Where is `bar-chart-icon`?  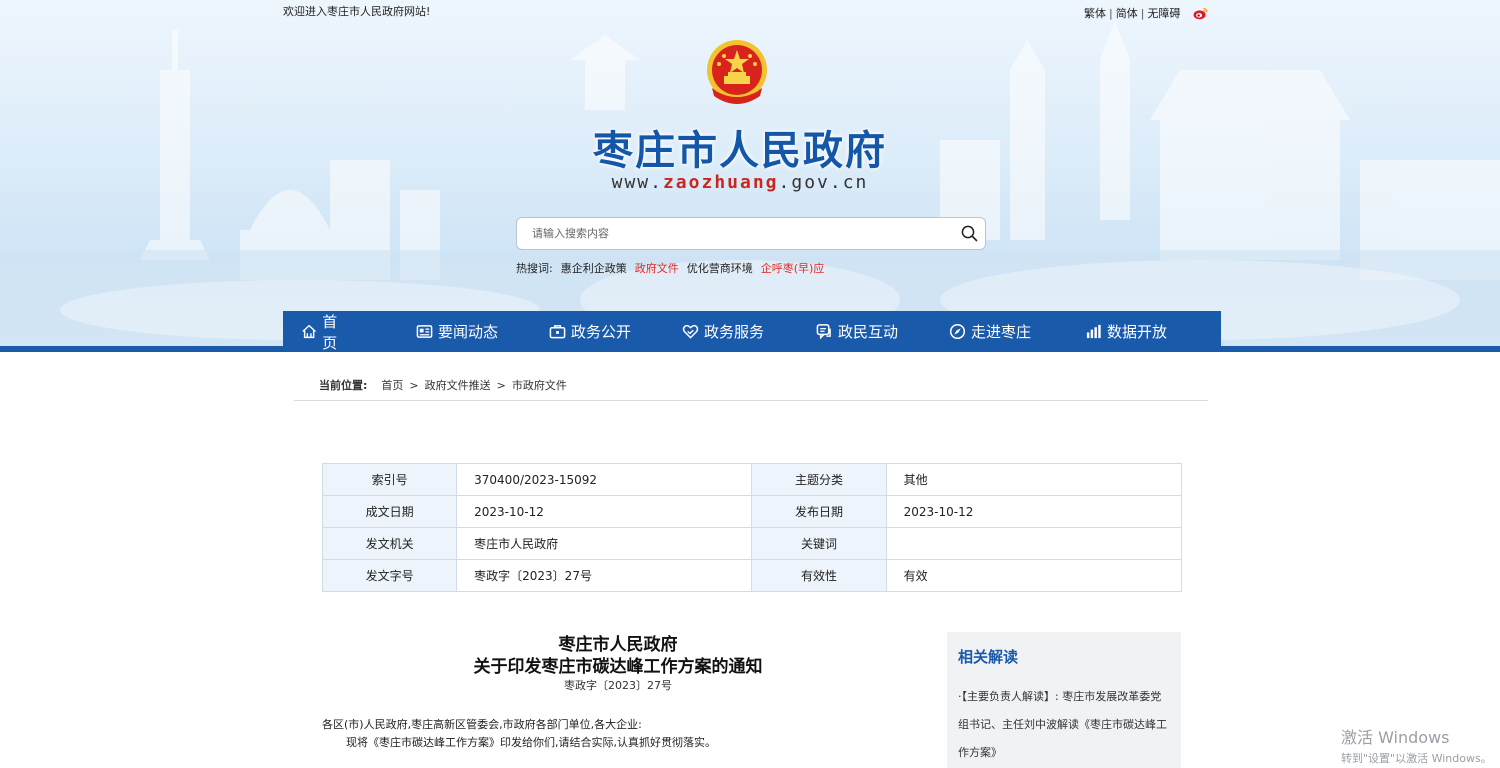 bar-chart-icon is located at coordinates (1093, 331).